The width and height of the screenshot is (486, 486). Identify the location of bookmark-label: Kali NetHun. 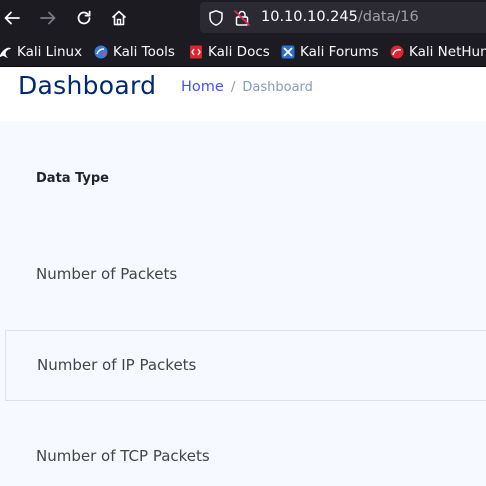
(447, 52).